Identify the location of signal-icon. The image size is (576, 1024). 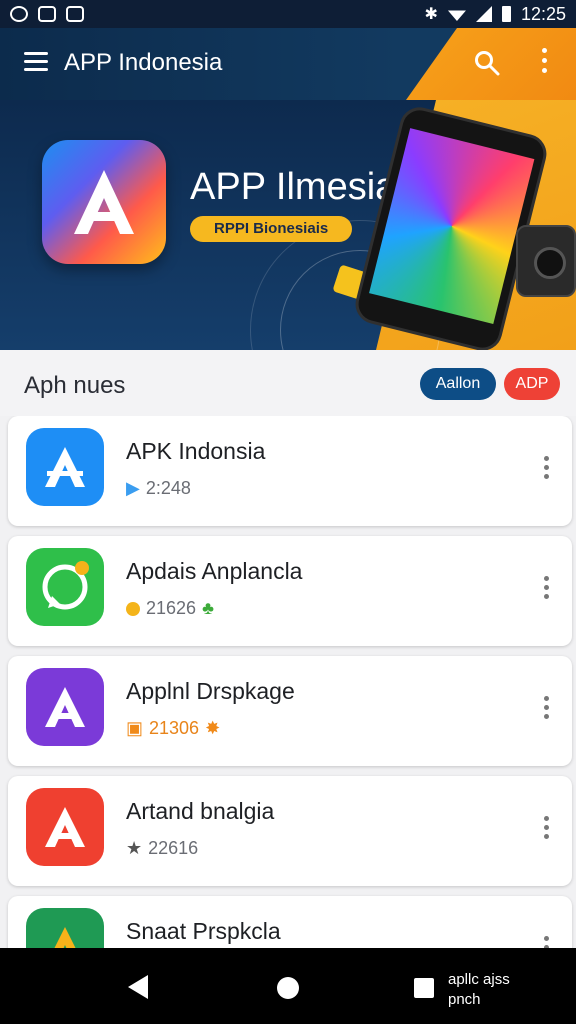
(483, 14).